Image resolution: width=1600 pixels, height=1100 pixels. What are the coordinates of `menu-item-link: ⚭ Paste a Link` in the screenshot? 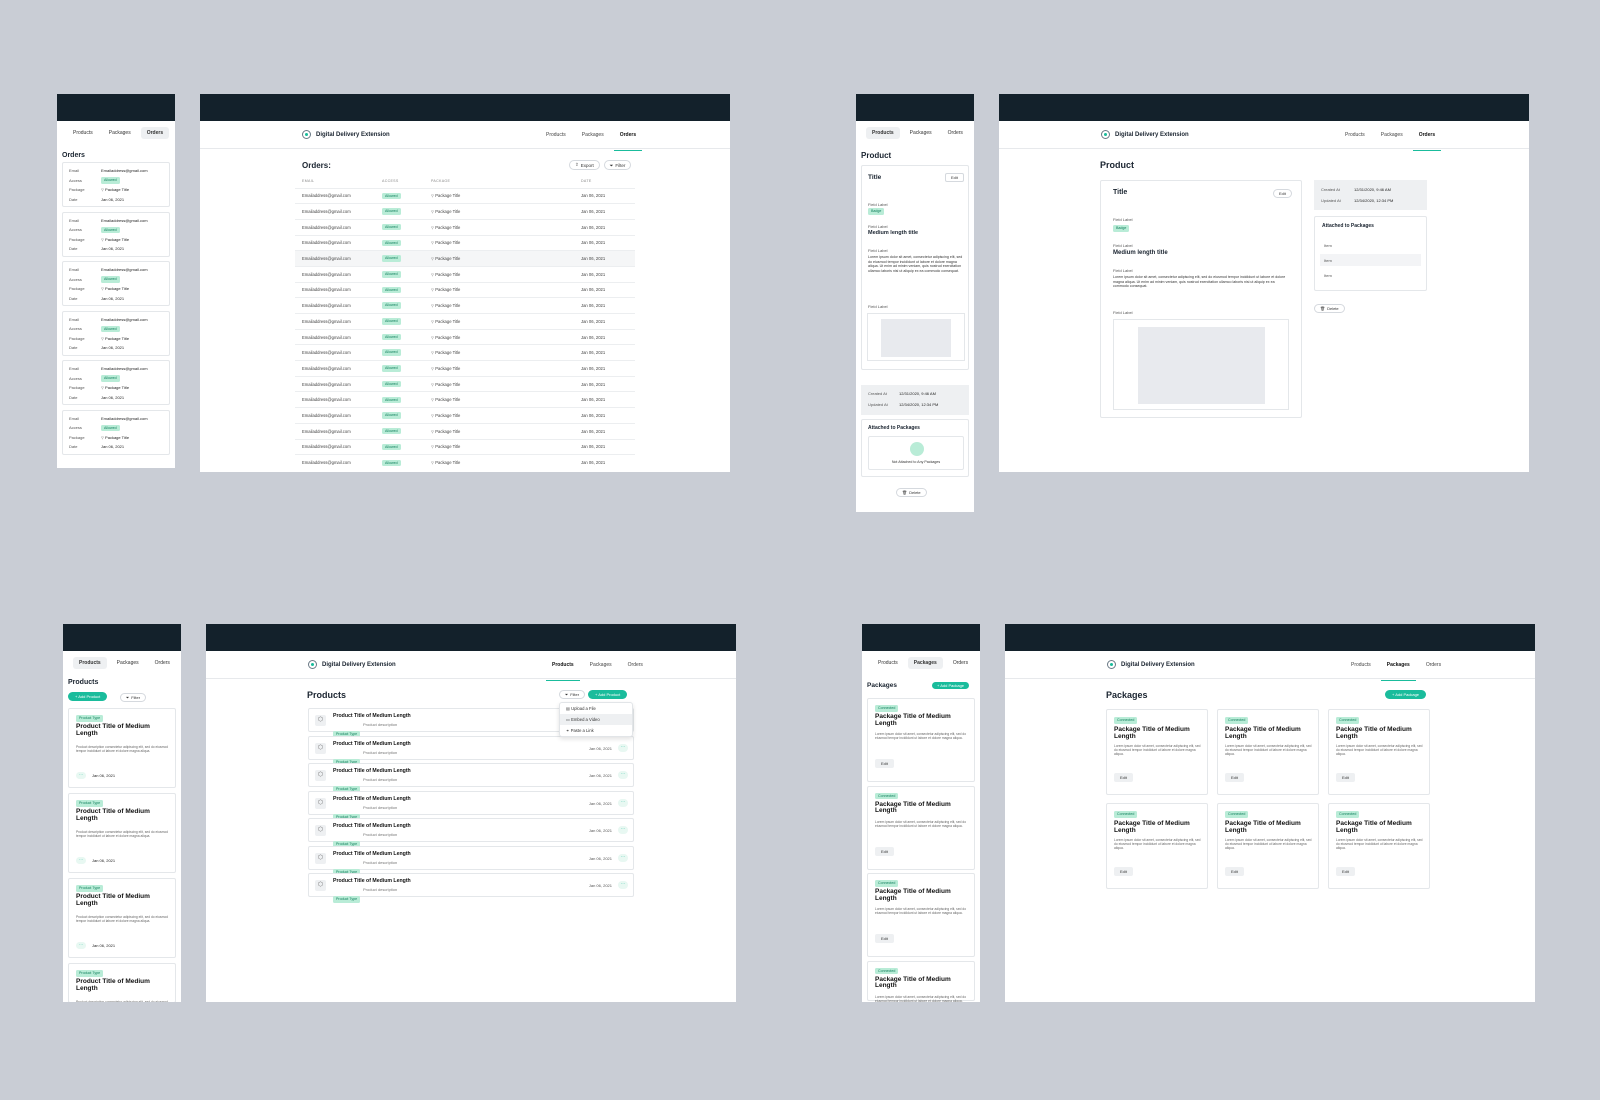 It's located at (596, 730).